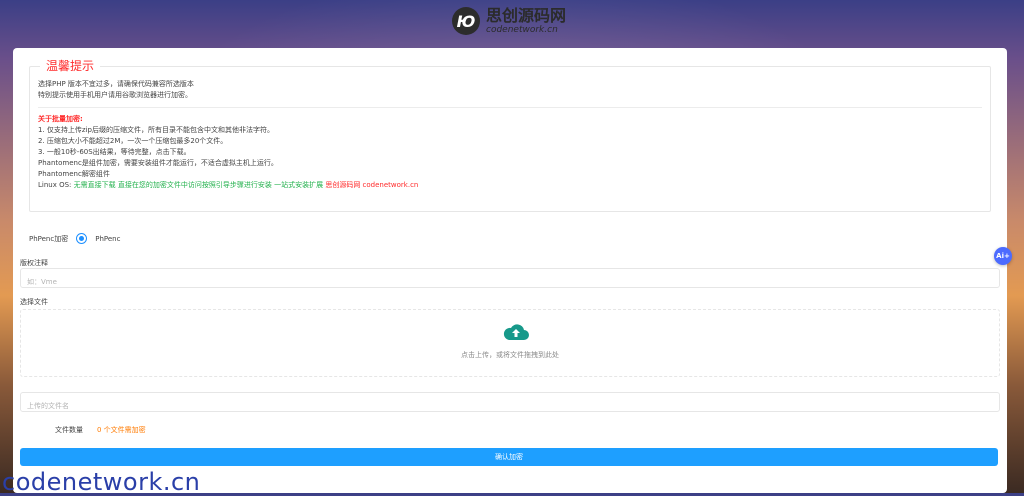 Image resolution: width=1024 pixels, height=496 pixels. What do you see at coordinates (114, 152) in the screenshot?
I see `batch-item: 3. 一般10秒-60S出结果，等待完整，点击下载。` at bounding box center [114, 152].